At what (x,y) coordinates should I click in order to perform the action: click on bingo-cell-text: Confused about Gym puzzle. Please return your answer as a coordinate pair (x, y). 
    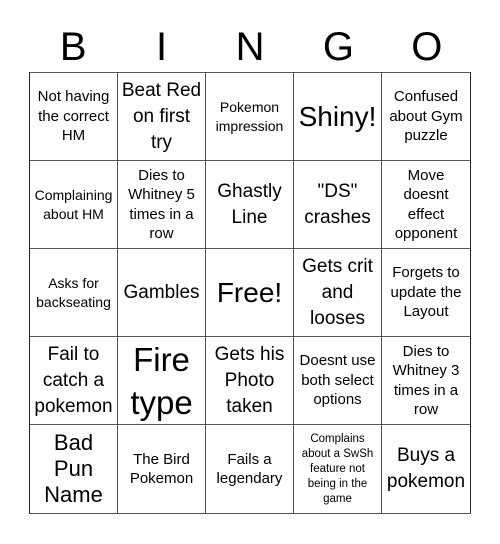
    Looking at the image, I should click on (426, 116).